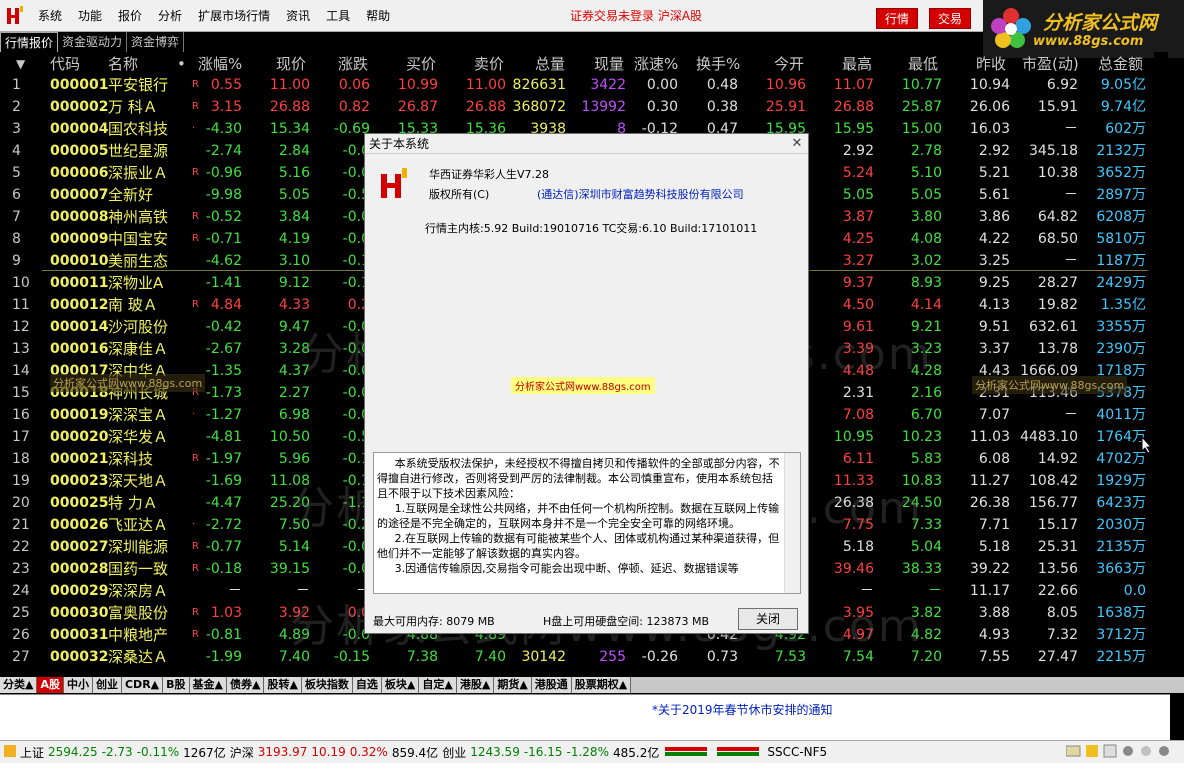 This screenshot has height=783, width=1184. What do you see at coordinates (1120, 752) in the screenshot?
I see `tray-icons` at bounding box center [1120, 752].